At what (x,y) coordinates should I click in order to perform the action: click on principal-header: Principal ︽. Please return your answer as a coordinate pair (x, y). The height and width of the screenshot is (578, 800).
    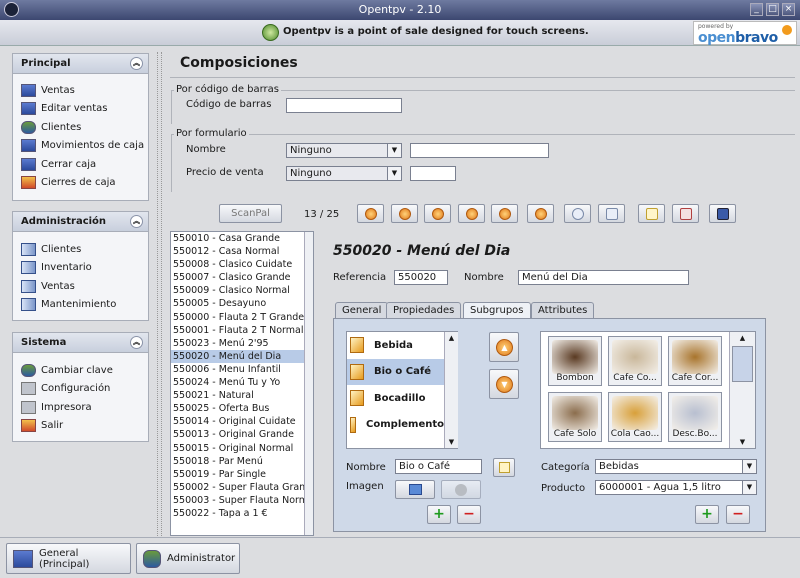
    Looking at the image, I should click on (80, 64).